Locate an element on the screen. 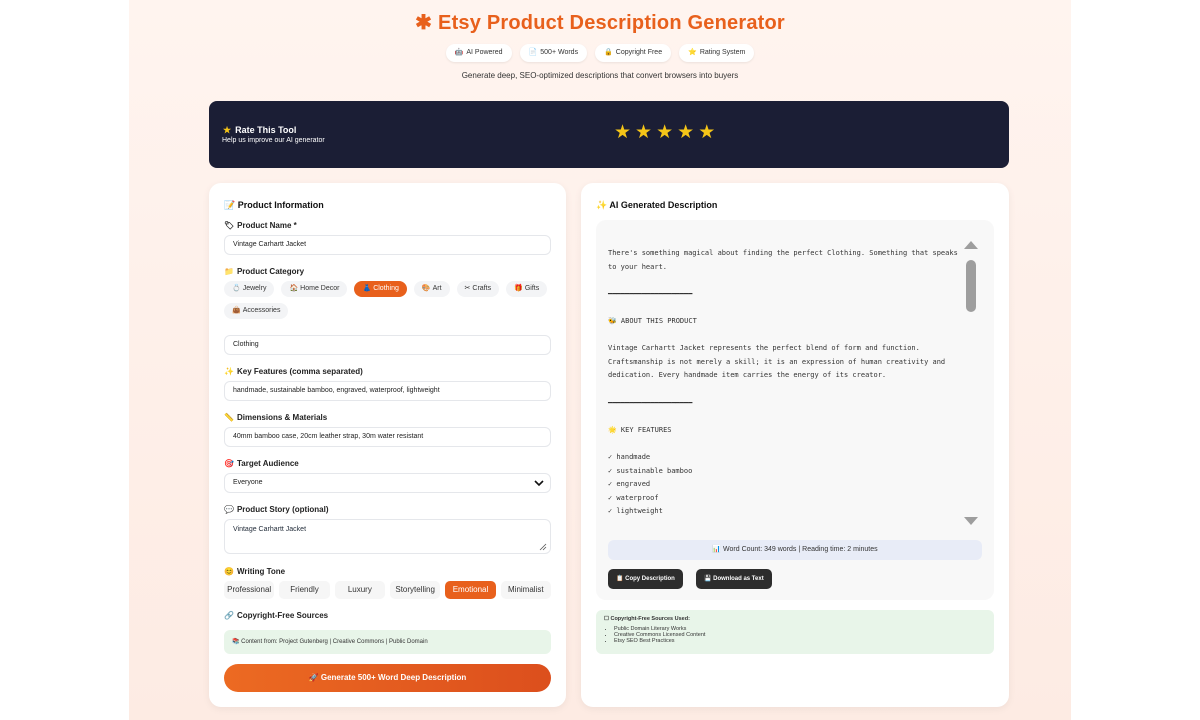 The height and width of the screenshot is (720, 1200). rating-star-1: ★ is located at coordinates (622, 132).